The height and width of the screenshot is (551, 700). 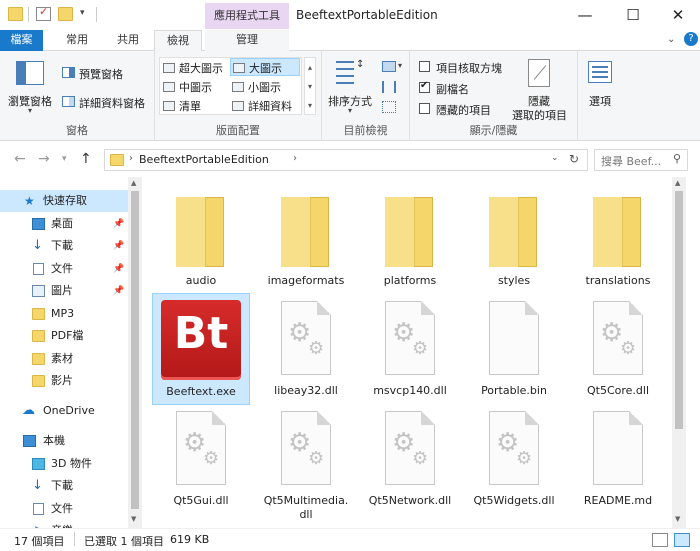 I want to click on preview-pane-button: 預覽窗格, so click(x=101, y=74).